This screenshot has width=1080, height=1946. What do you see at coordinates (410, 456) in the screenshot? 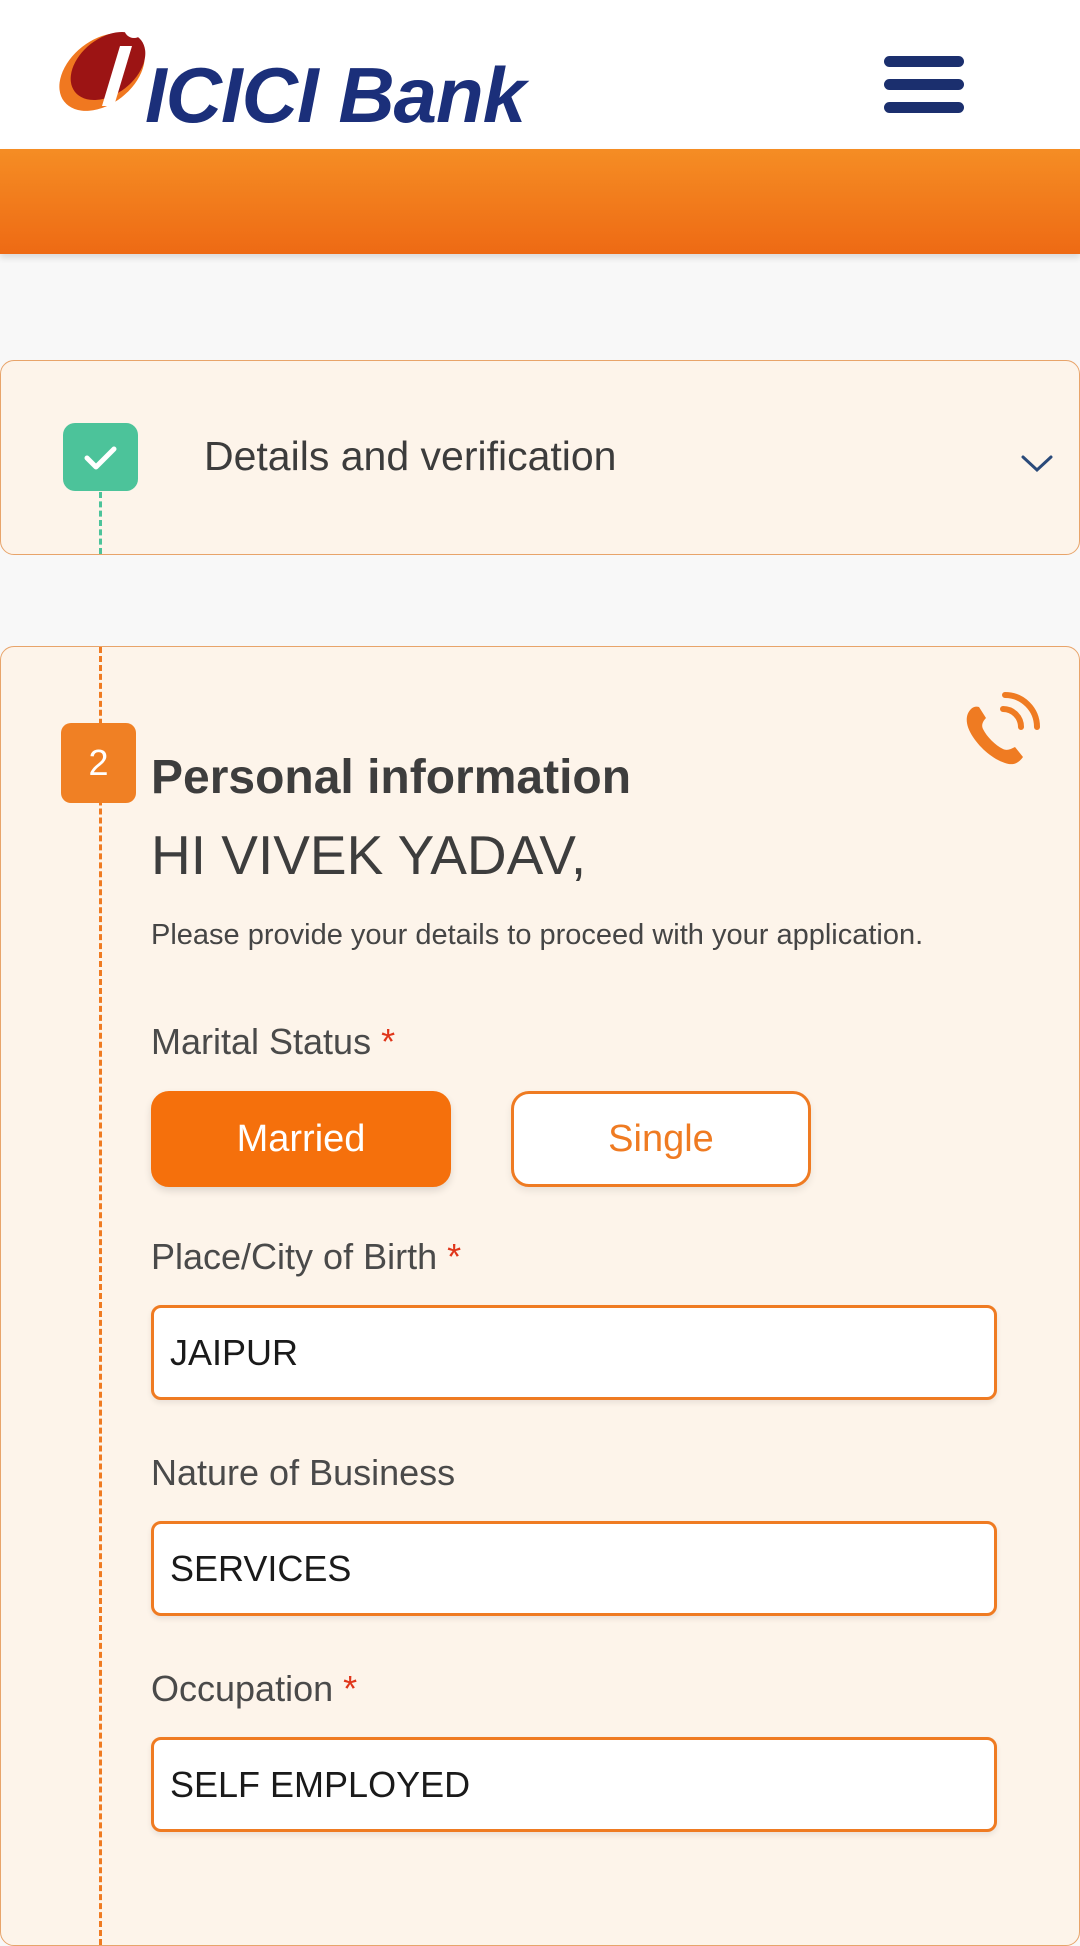
I see `step-title: Details and verification` at bounding box center [410, 456].